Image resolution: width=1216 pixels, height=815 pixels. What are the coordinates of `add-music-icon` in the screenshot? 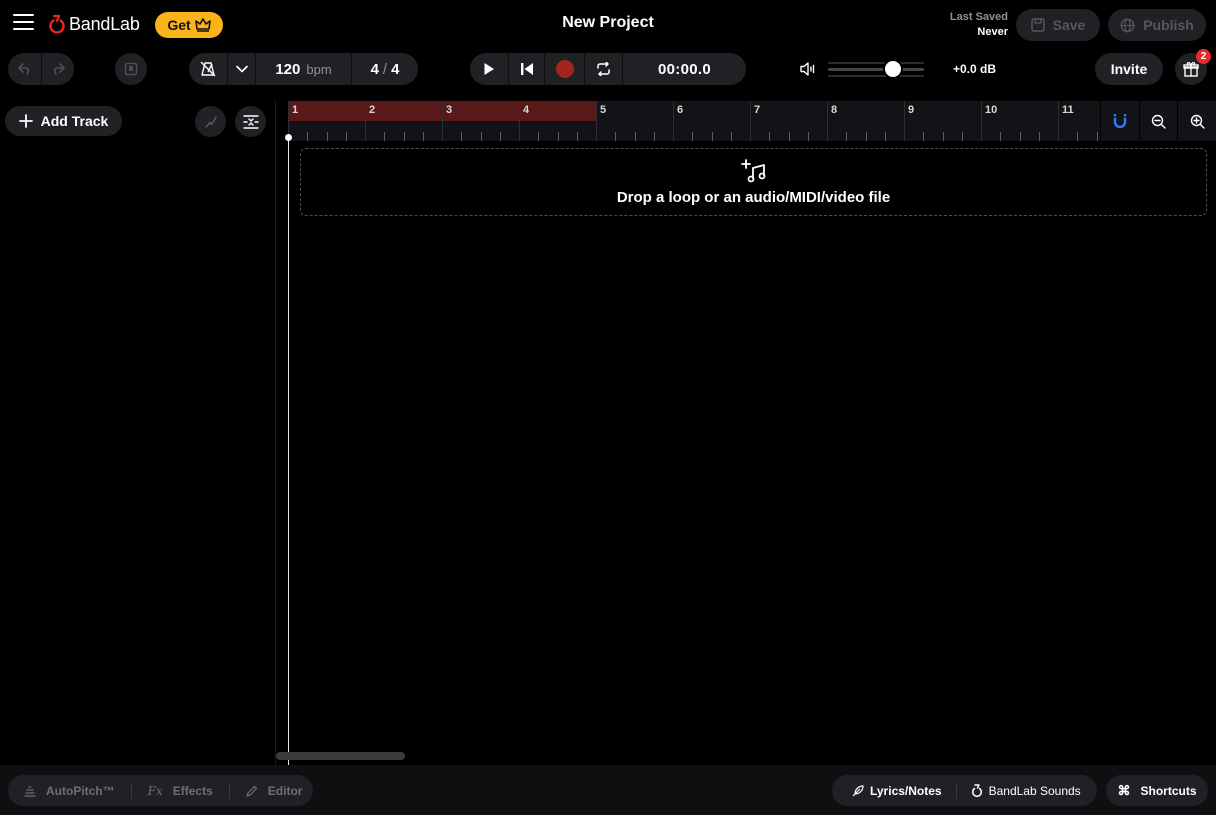 It's located at (752, 170).